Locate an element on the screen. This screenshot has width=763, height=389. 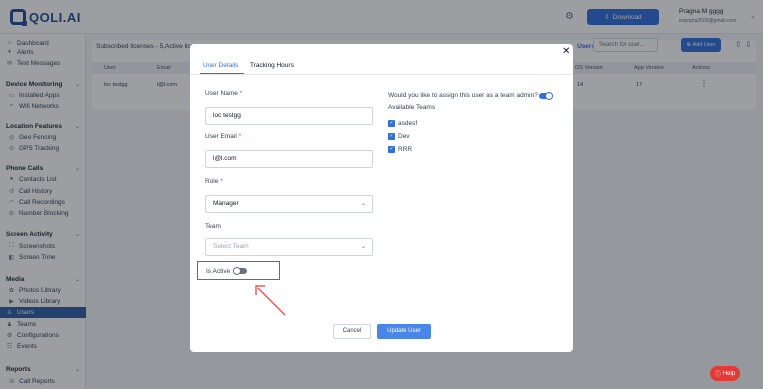
team-name-asdesf: asdesf is located at coordinates (408, 123).